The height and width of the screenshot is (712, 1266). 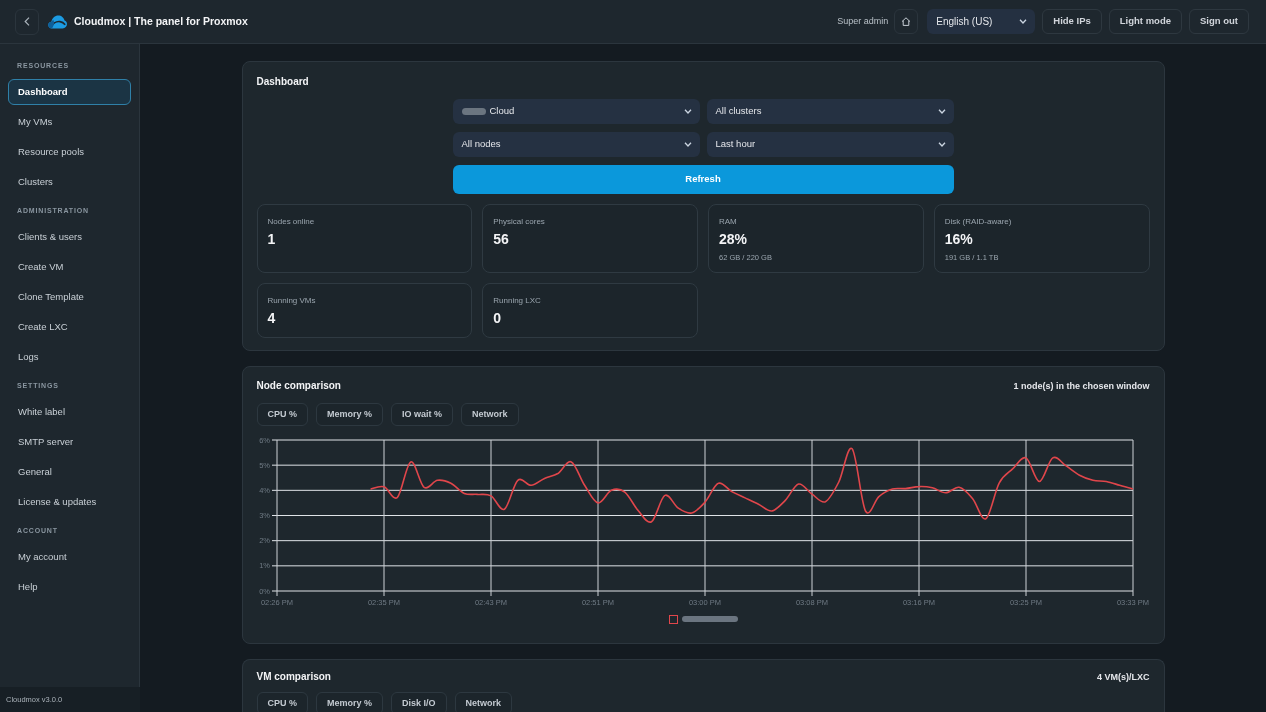 What do you see at coordinates (69, 237) in the screenshot?
I see `sidebar-item: Clients & users` at bounding box center [69, 237].